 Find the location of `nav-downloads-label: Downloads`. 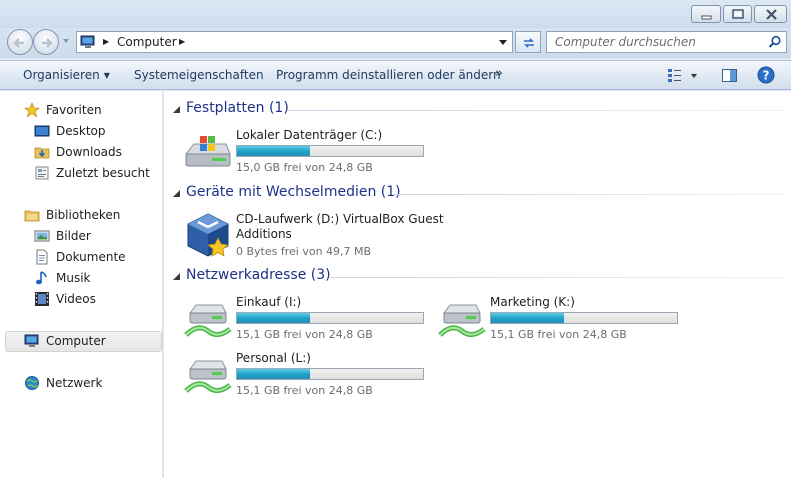

nav-downloads-label: Downloads is located at coordinates (89, 152).